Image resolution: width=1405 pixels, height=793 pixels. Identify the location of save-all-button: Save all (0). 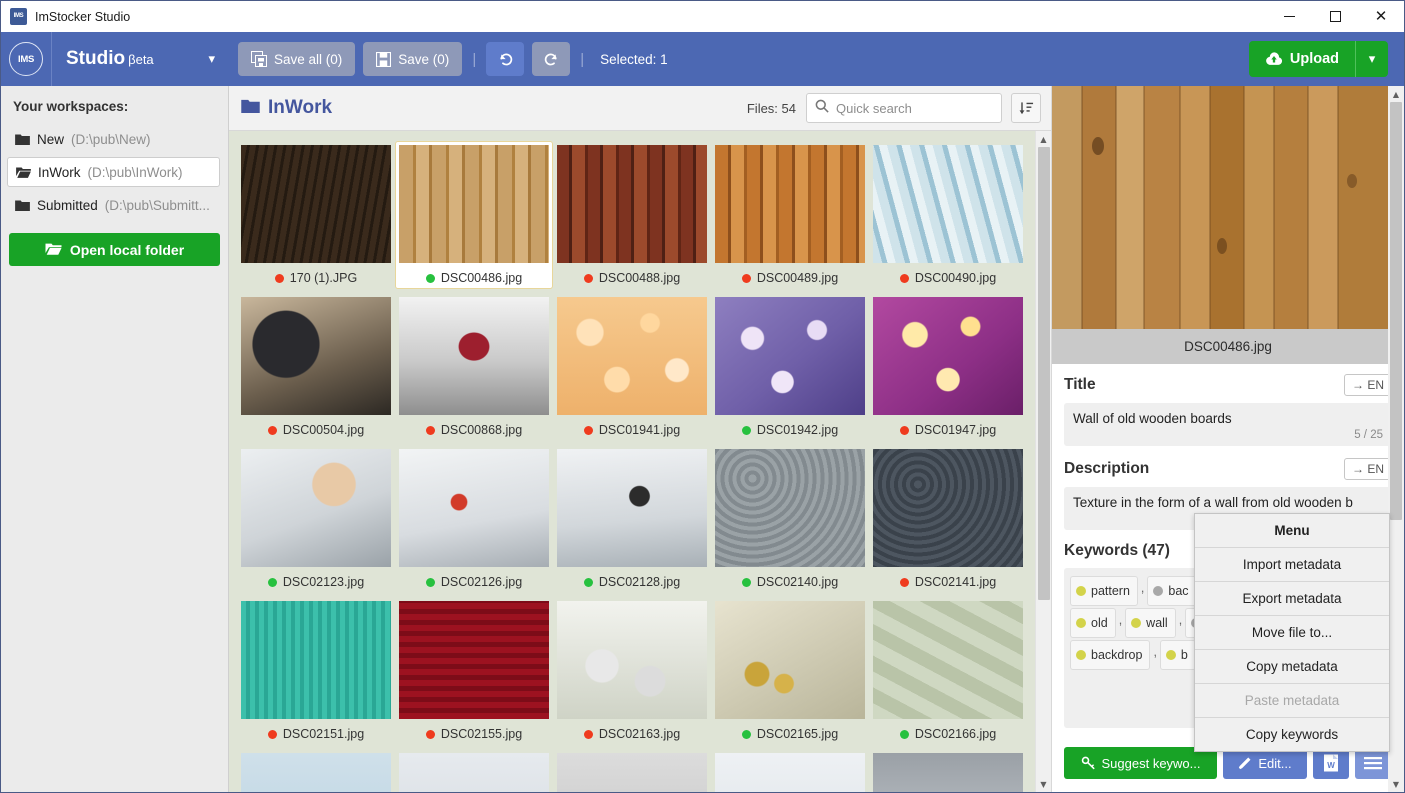
(297, 59).